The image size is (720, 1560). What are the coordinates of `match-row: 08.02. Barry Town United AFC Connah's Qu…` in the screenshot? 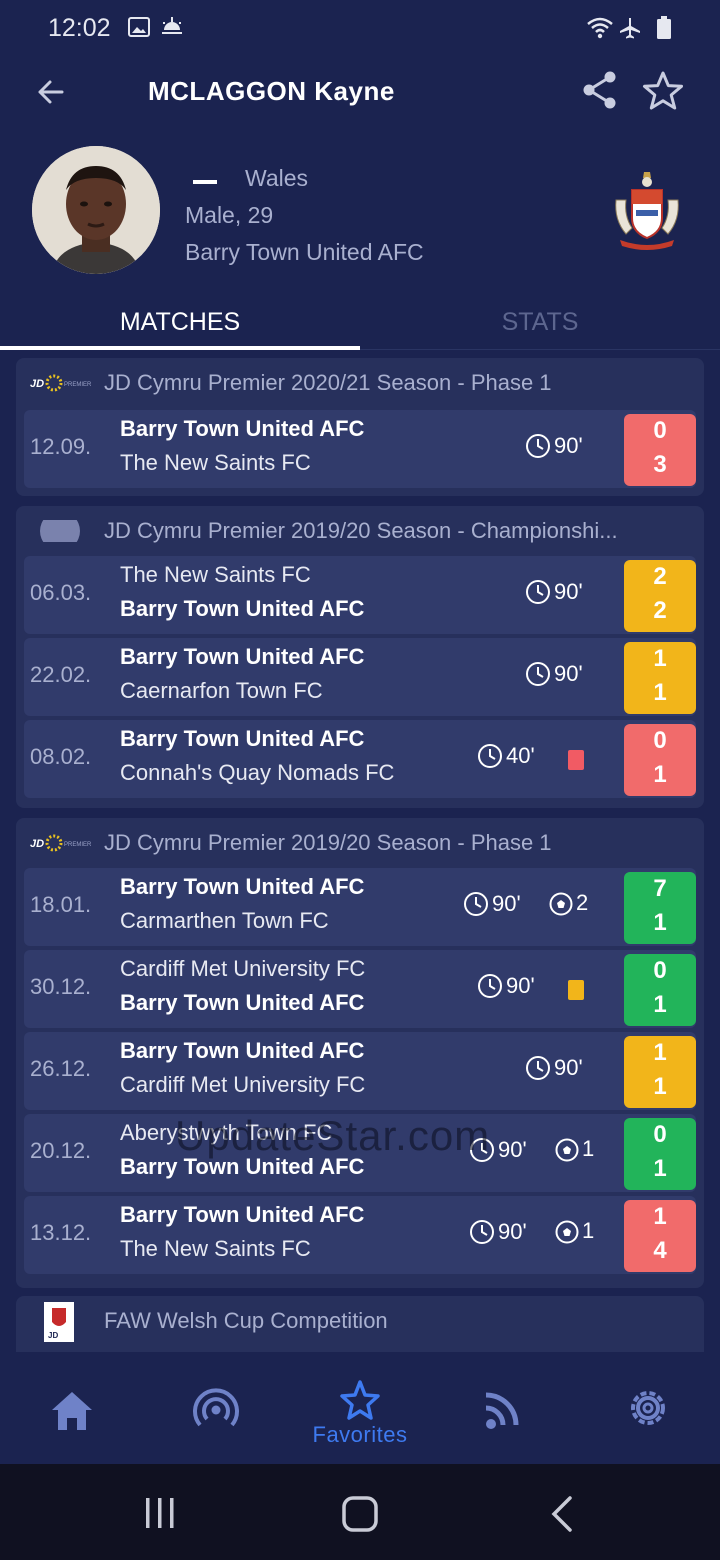 It's located at (360, 759).